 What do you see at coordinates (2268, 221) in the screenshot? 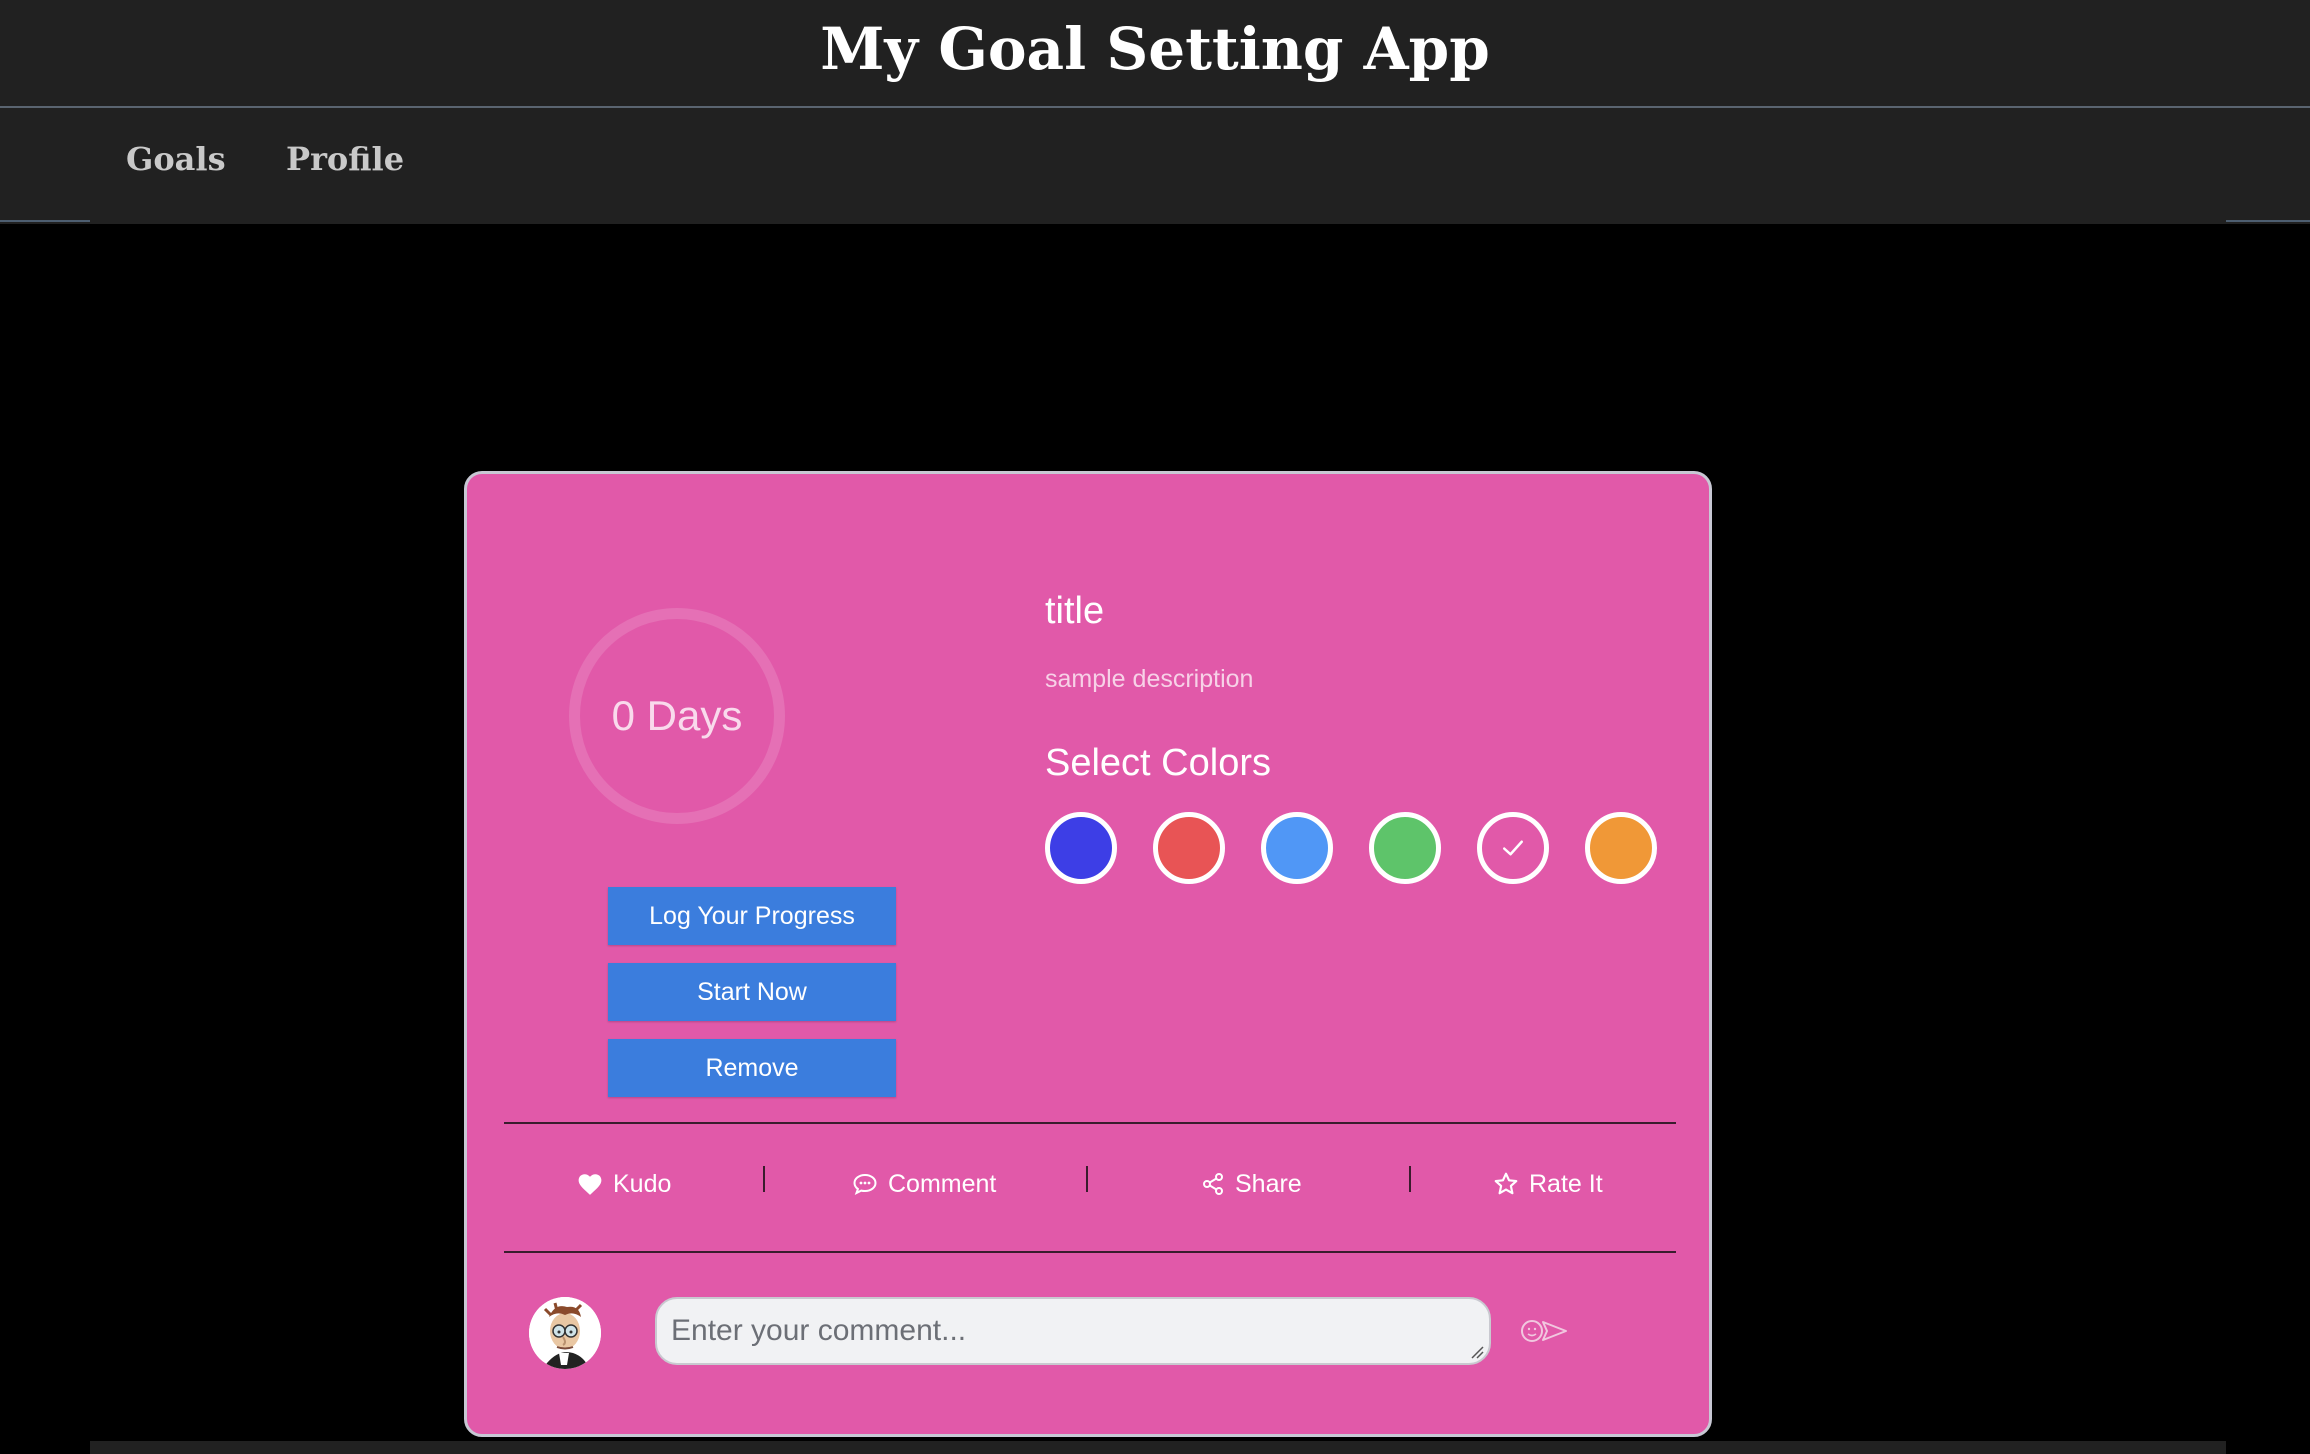
I see `nav-divider-right` at bounding box center [2268, 221].